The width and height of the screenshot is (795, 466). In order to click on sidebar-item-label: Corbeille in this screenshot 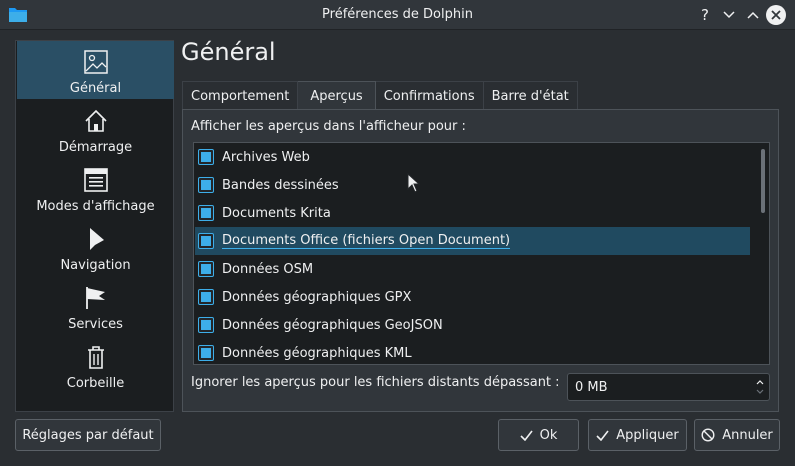, I will do `click(95, 383)`.